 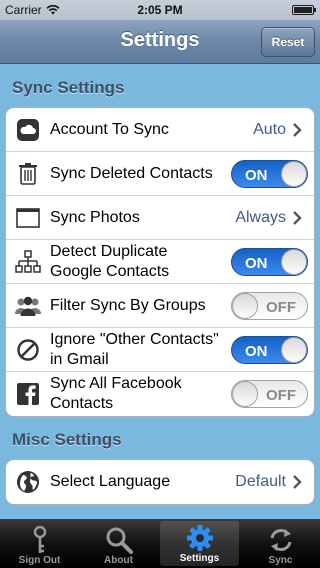 What do you see at coordinates (140, 394) in the screenshot?
I see `sync-facebook-label: Sync All Facebook Contacts` at bounding box center [140, 394].